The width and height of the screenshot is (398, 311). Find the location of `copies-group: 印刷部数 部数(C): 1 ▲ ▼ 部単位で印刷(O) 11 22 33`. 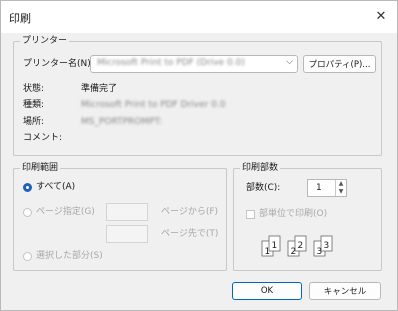

copies-group: 印刷部数 部数(C): 1 ▲ ▼ 部単位で印刷(O) 11 22 33 is located at coordinates (307, 216).